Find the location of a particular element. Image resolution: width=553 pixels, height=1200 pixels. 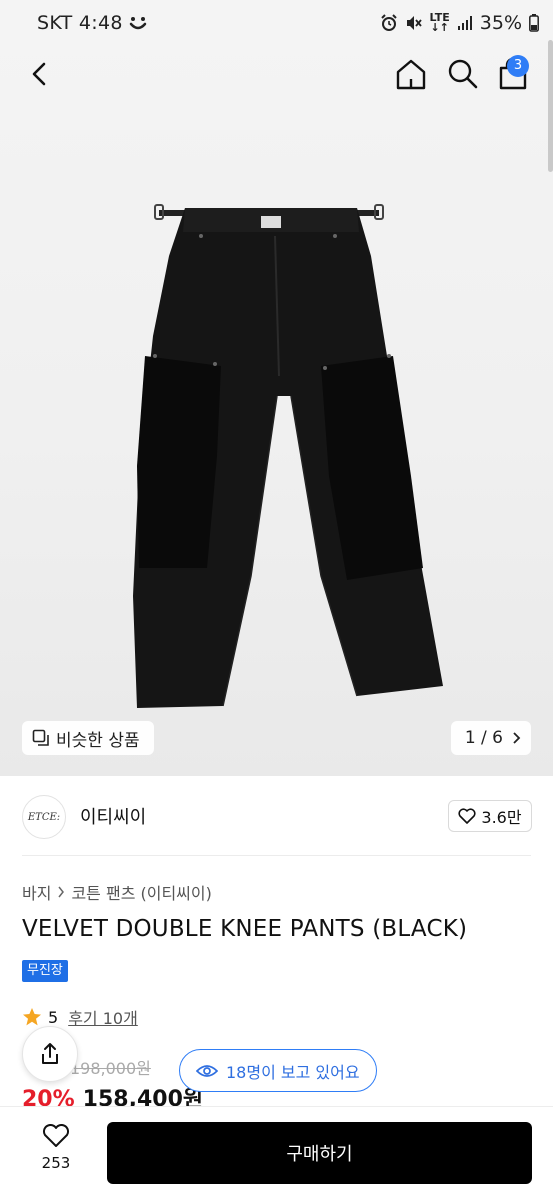

mute-icon is located at coordinates (414, 23).